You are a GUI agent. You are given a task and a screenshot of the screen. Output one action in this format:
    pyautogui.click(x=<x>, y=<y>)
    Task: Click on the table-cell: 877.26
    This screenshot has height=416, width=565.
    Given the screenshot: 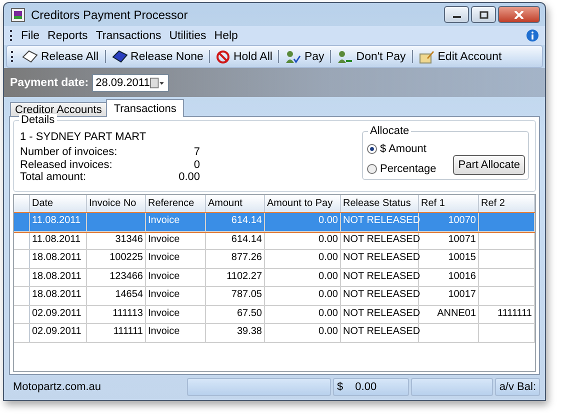 What is the action you would take?
    pyautogui.click(x=235, y=259)
    